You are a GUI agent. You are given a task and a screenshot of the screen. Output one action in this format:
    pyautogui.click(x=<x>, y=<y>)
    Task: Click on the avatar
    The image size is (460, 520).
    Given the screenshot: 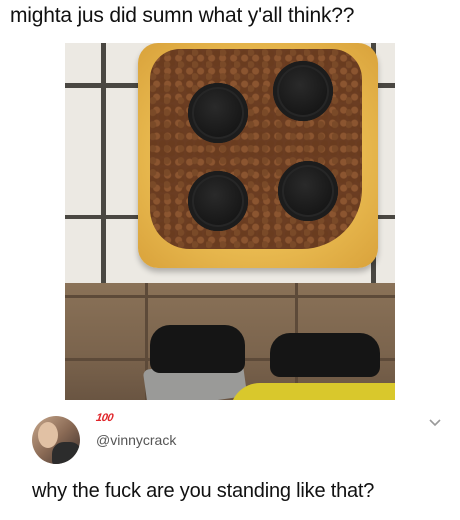 What is the action you would take?
    pyautogui.click(x=56, y=440)
    